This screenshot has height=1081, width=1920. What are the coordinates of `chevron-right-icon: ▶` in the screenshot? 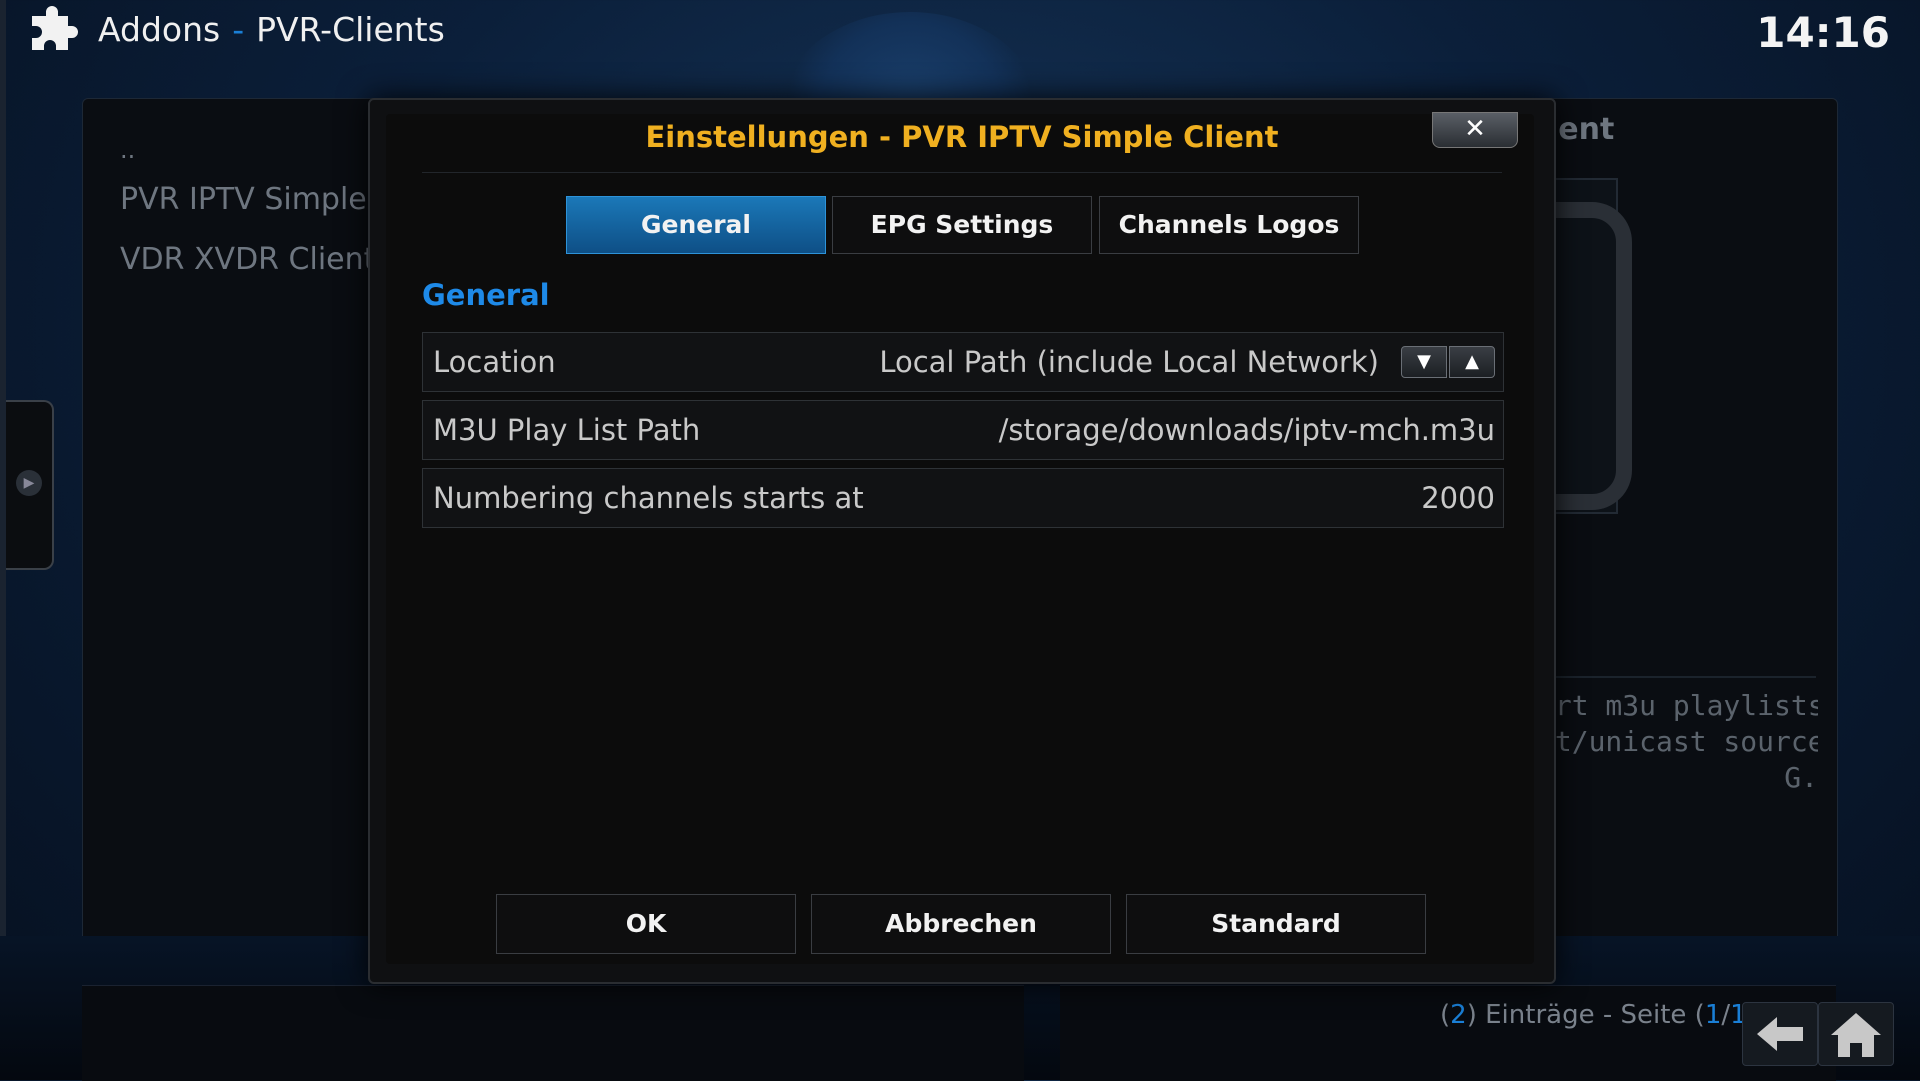 It's located at (29, 483).